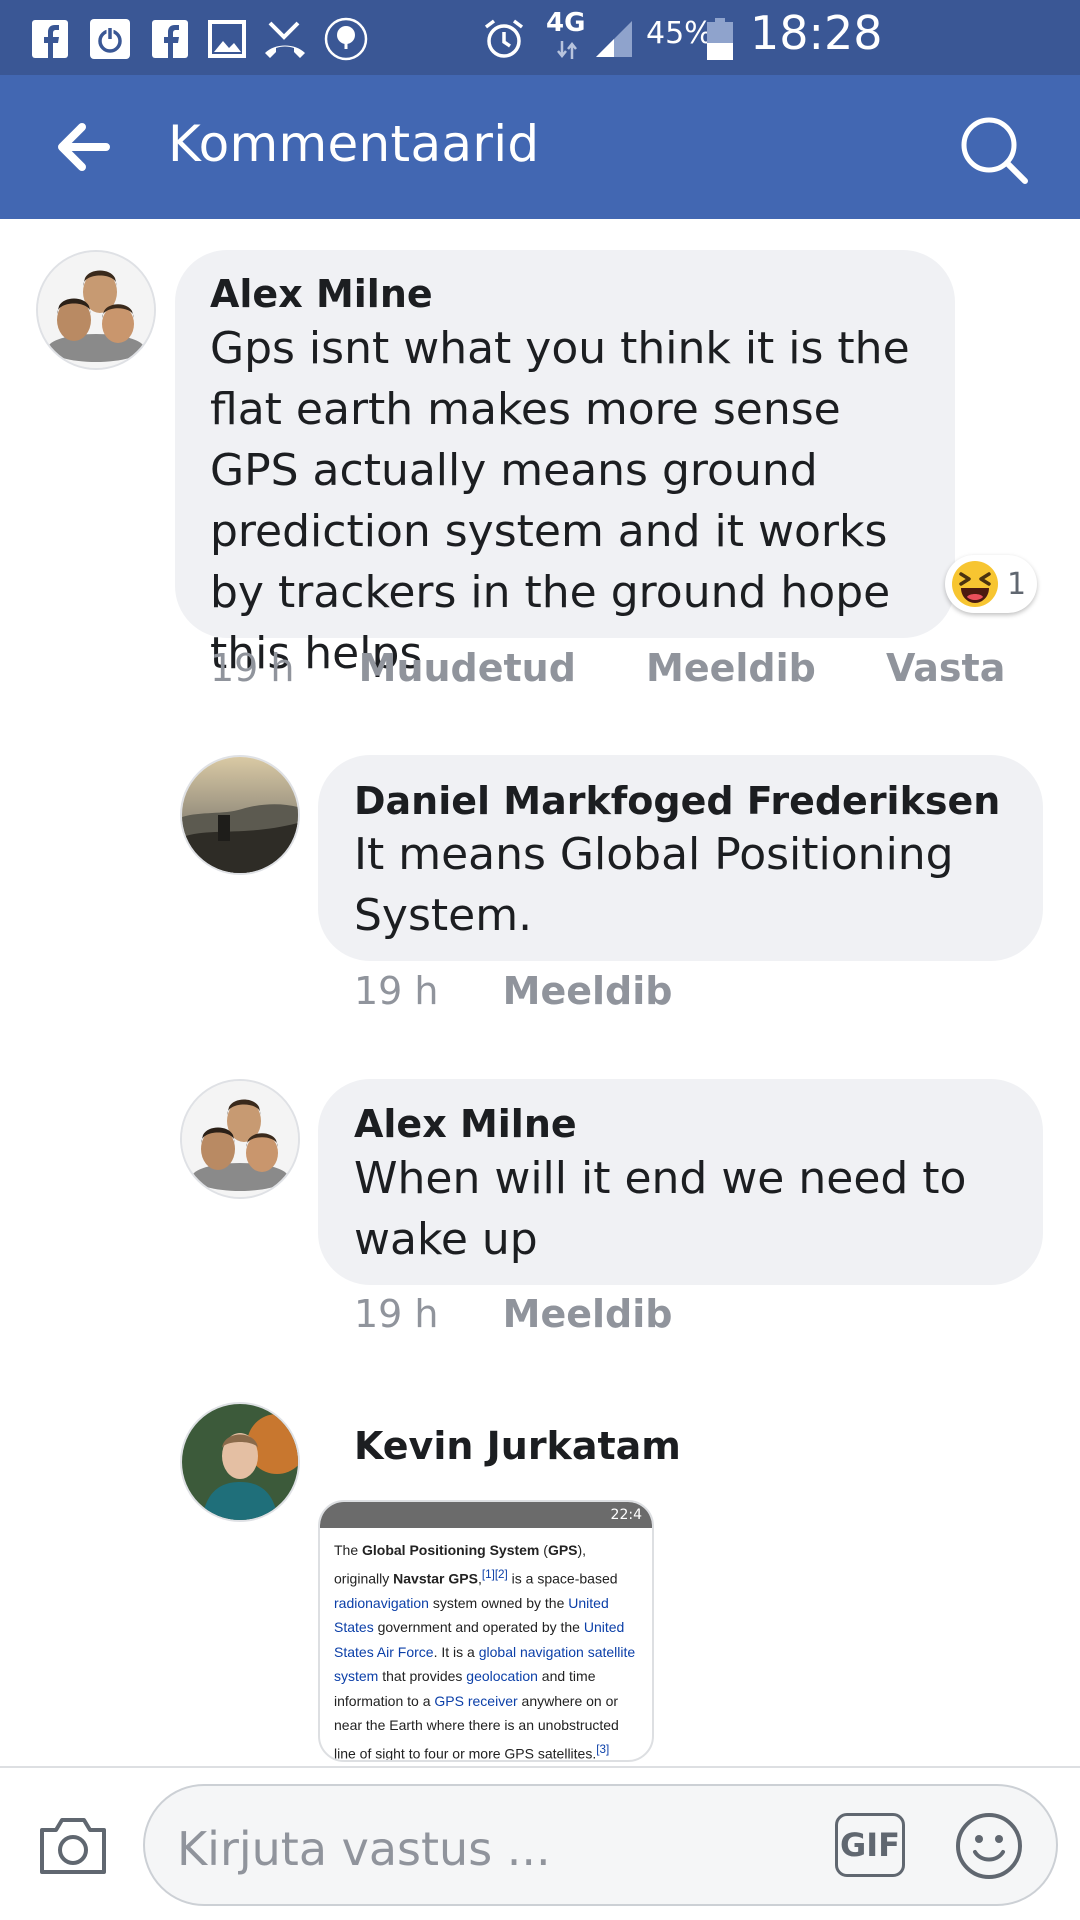  I want to click on wiki-text: government and operated by the, so click(478, 1627).